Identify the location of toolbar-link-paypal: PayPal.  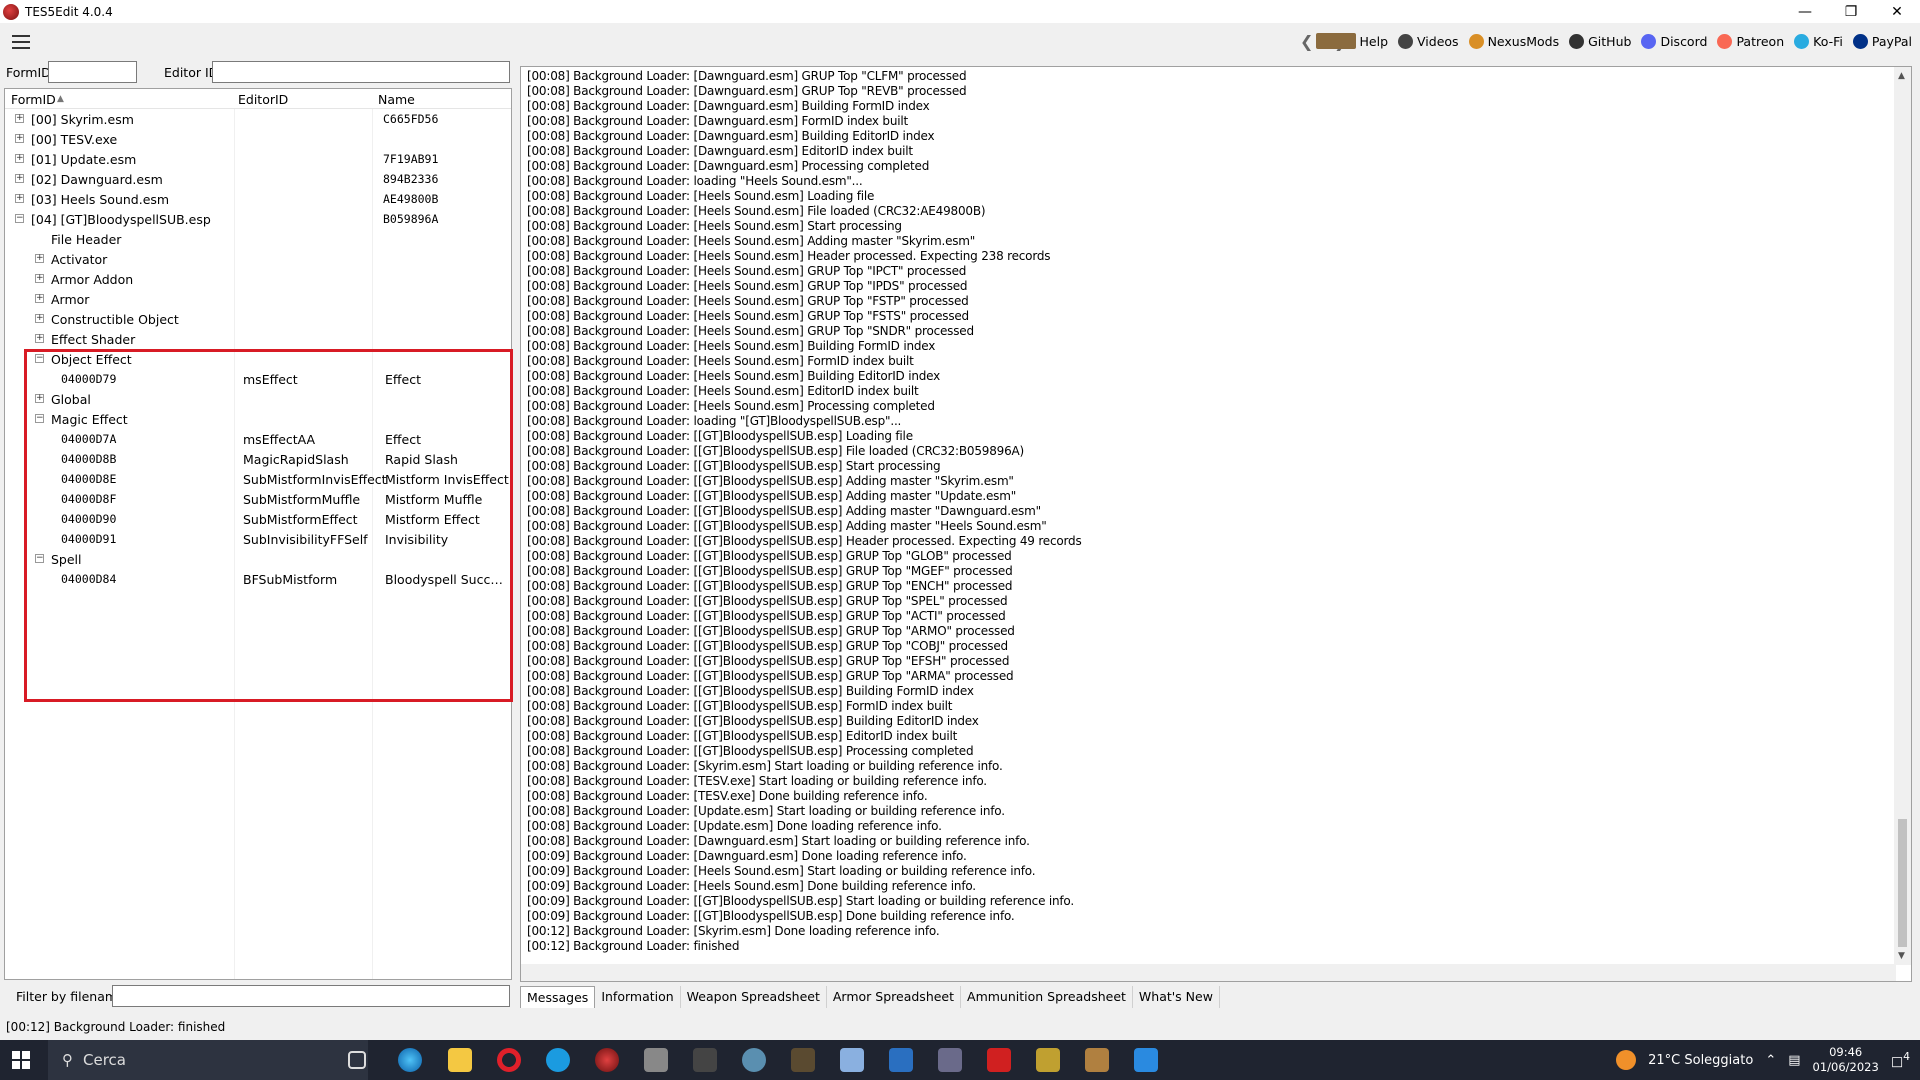
(1882, 41).